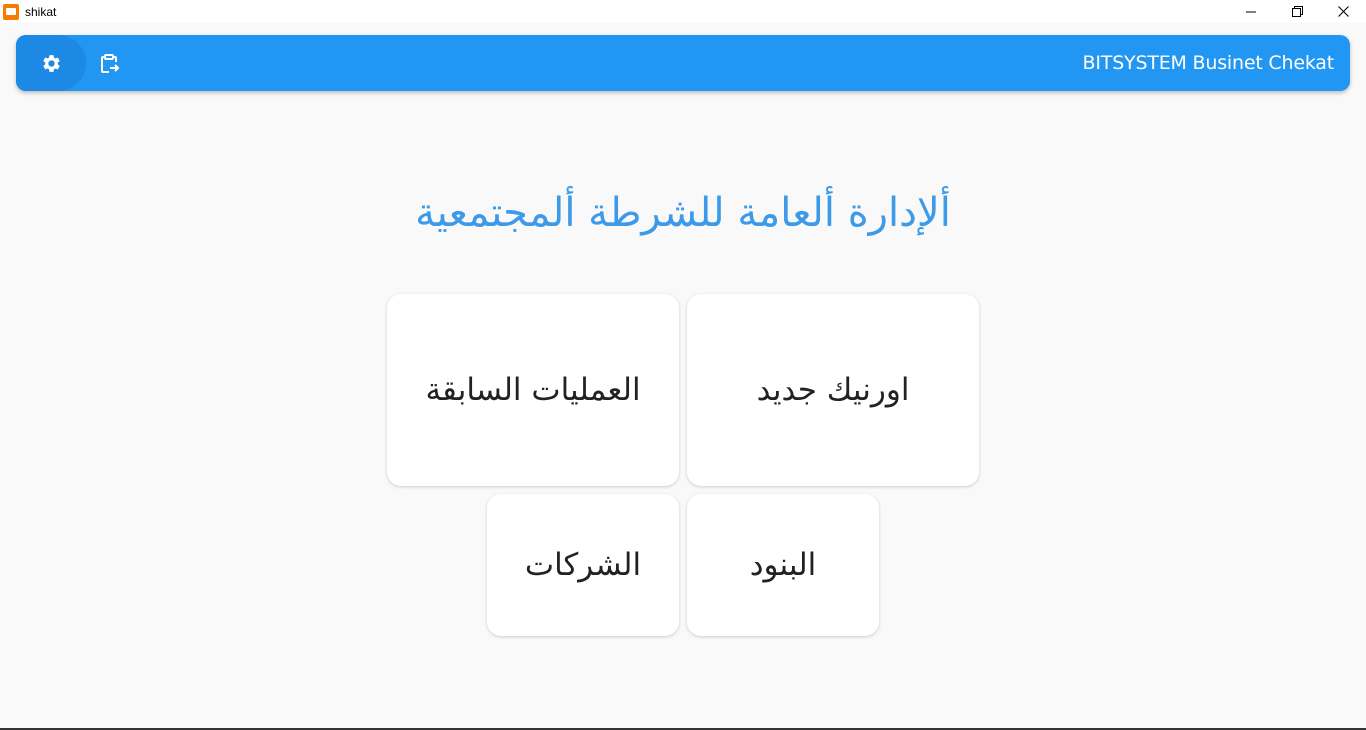  Describe the element at coordinates (833, 390) in the screenshot. I see `new-form-card: اورنيك جديد` at that location.